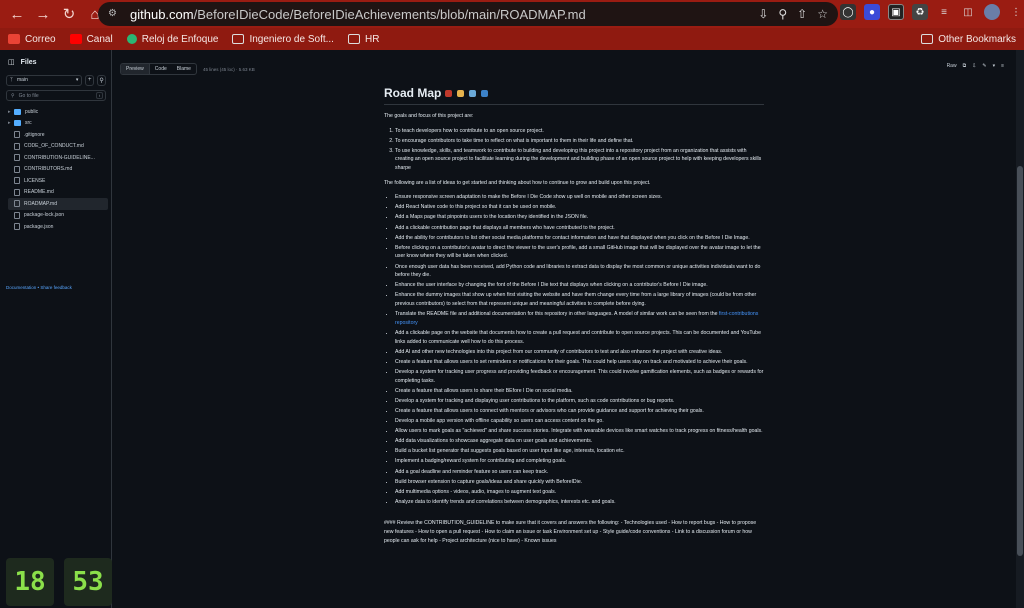 This screenshot has width=1024, height=608. I want to click on bookmark-label: Correo, so click(40, 39).